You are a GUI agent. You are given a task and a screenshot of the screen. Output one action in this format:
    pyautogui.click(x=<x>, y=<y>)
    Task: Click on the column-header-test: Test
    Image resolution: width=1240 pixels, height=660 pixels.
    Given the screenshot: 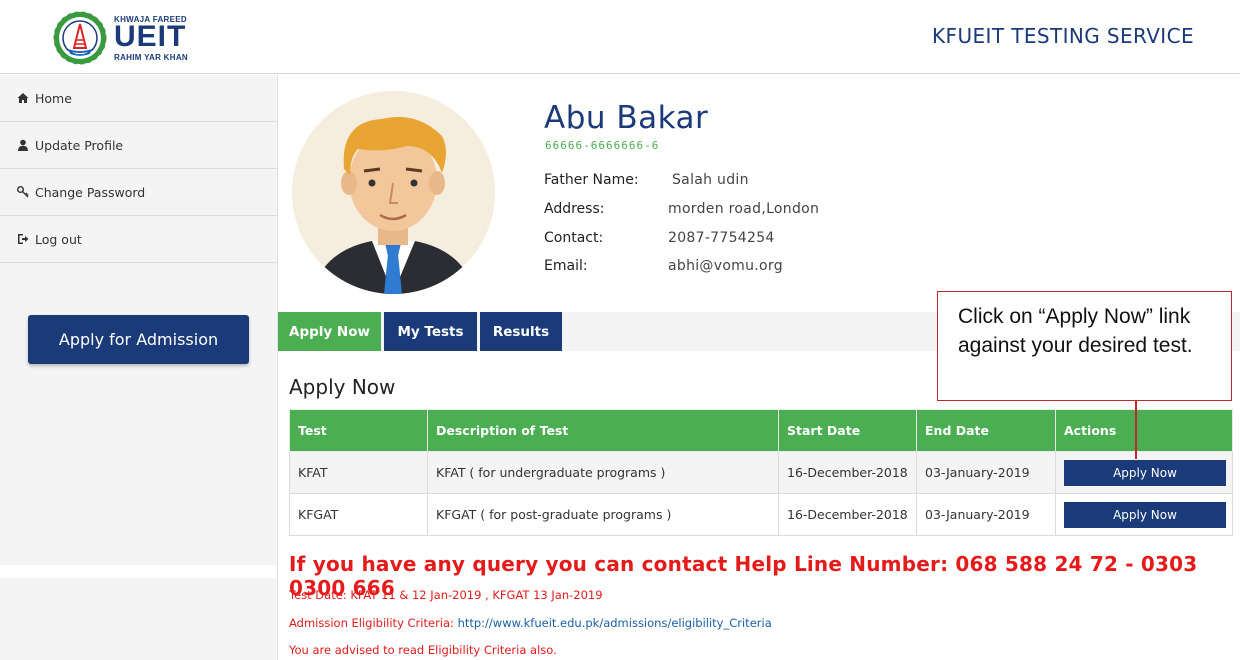 What is the action you would take?
    pyautogui.click(x=358, y=430)
    